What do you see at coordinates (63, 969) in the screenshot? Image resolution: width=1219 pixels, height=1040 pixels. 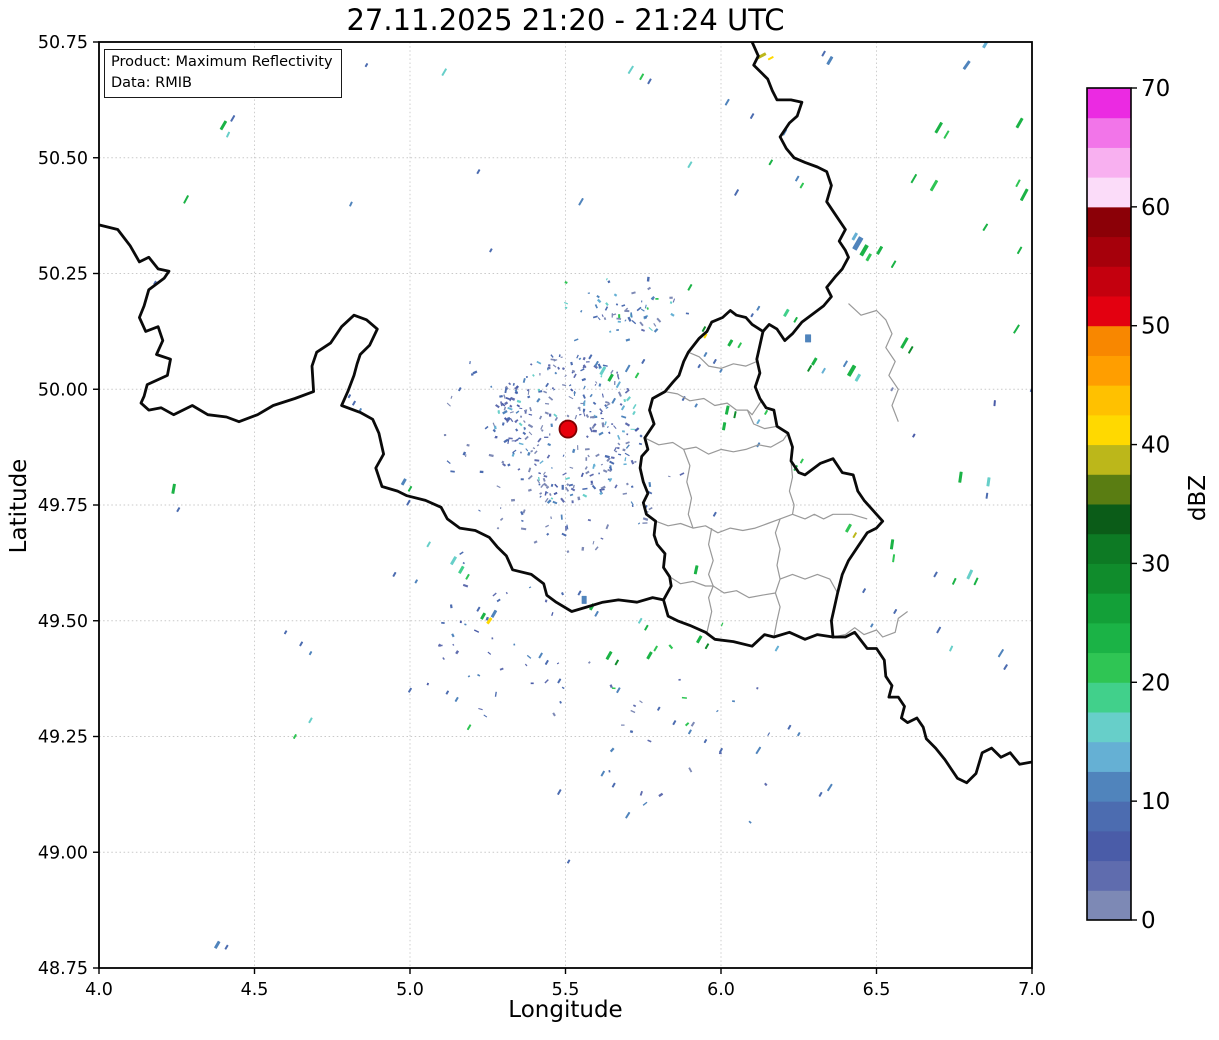 I see `svg-text: 48.75` at bounding box center [63, 969].